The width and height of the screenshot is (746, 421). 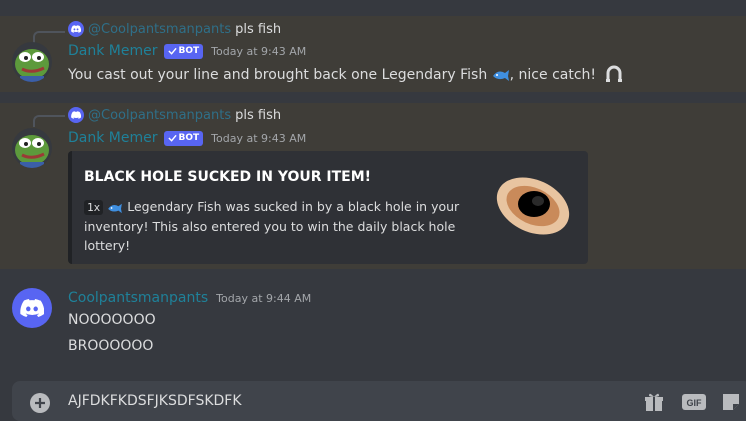 I want to click on item-quantity: 1x, so click(x=94, y=207).